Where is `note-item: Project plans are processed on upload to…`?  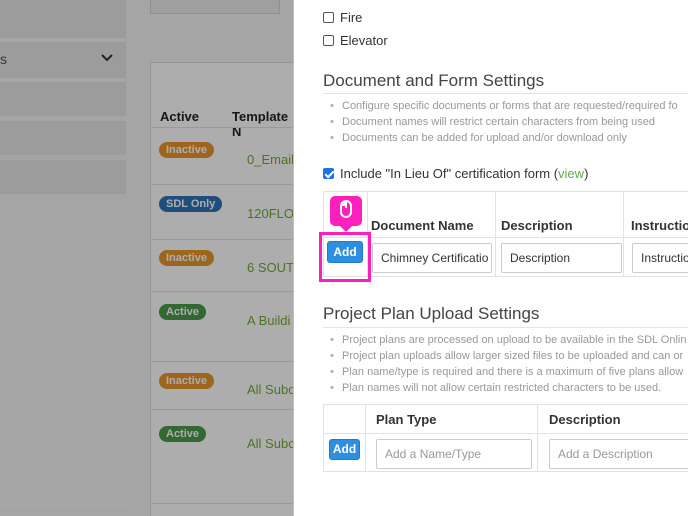 note-item: Project plans are processed on upload to… is located at coordinates (508, 340).